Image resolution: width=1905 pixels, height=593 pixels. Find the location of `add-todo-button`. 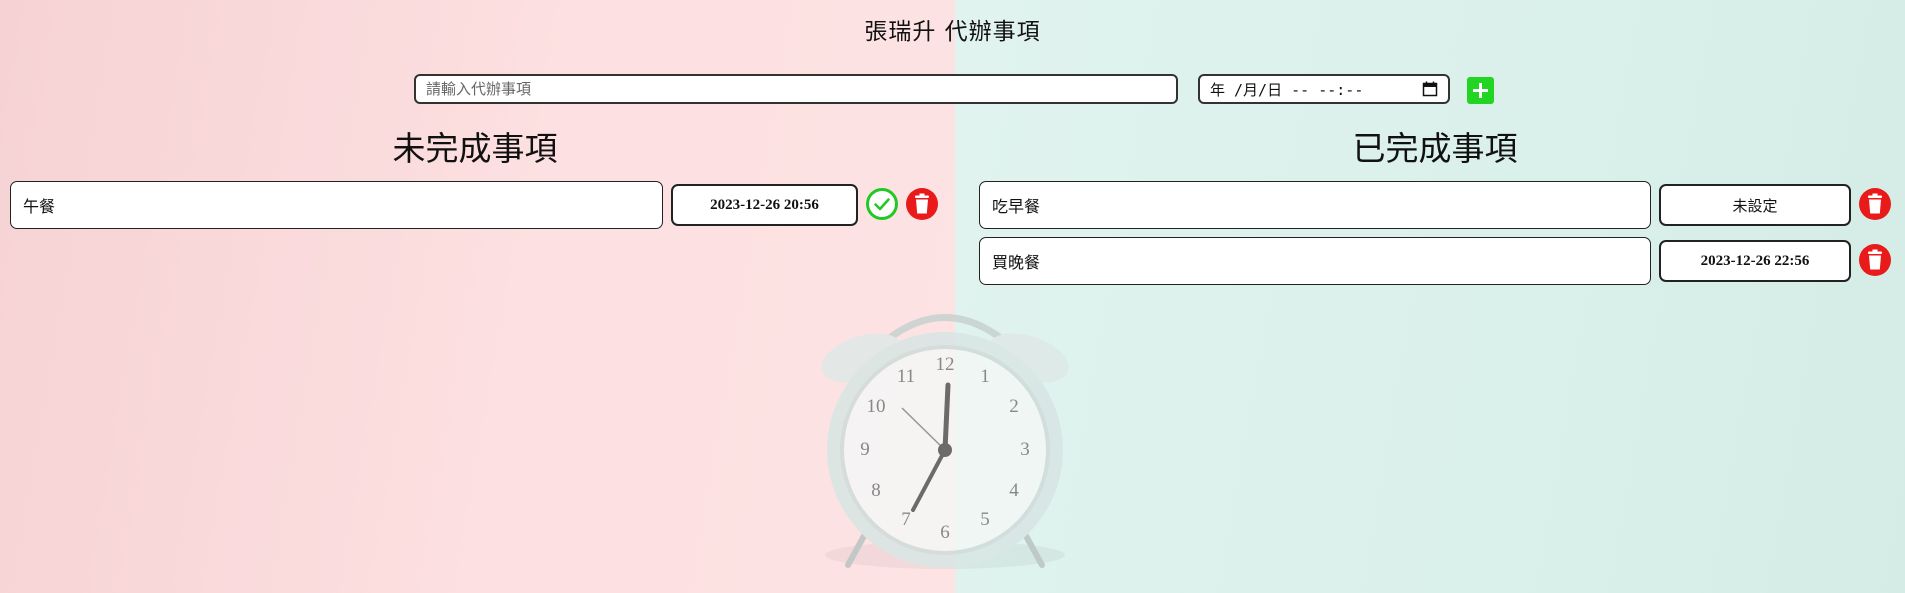

add-todo-button is located at coordinates (1480, 90).